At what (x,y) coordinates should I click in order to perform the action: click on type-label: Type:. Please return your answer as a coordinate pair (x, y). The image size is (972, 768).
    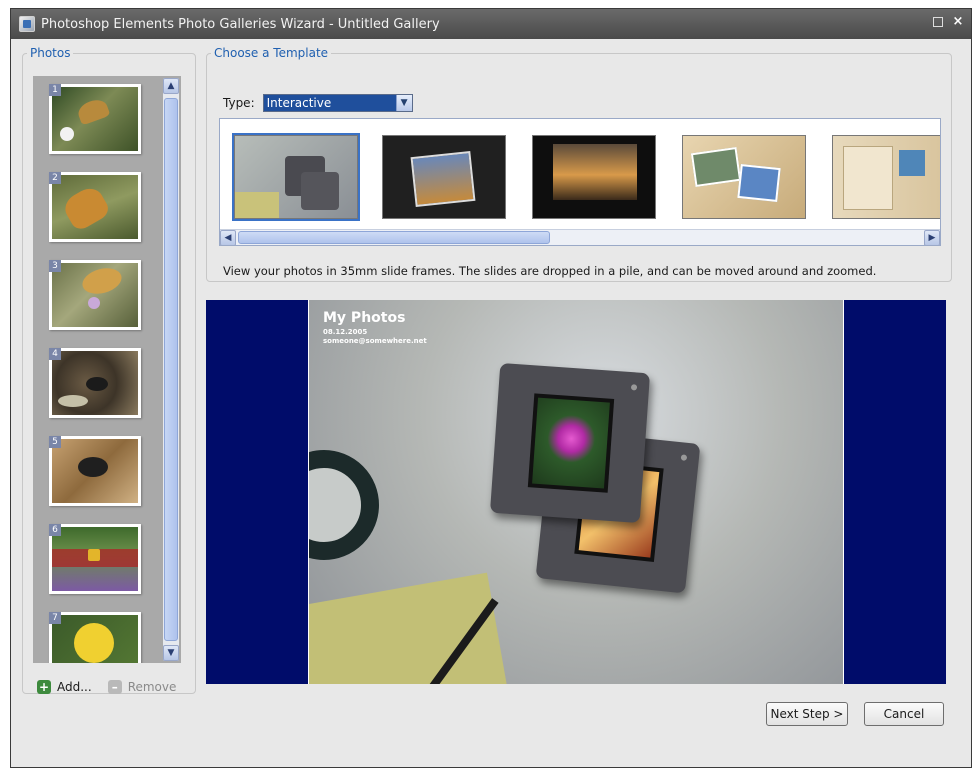
    Looking at the image, I should click on (239, 103).